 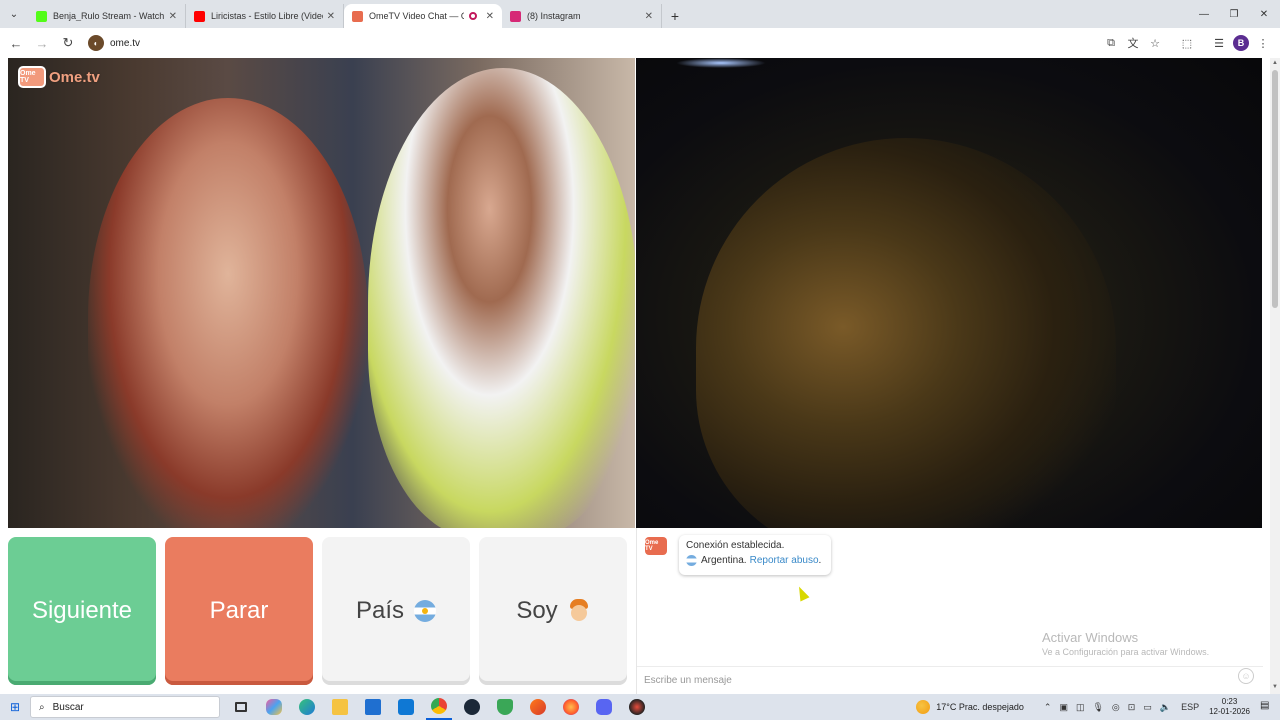 I want to click on weather-text: 17°C Prac. despejado, so click(x=980, y=707).